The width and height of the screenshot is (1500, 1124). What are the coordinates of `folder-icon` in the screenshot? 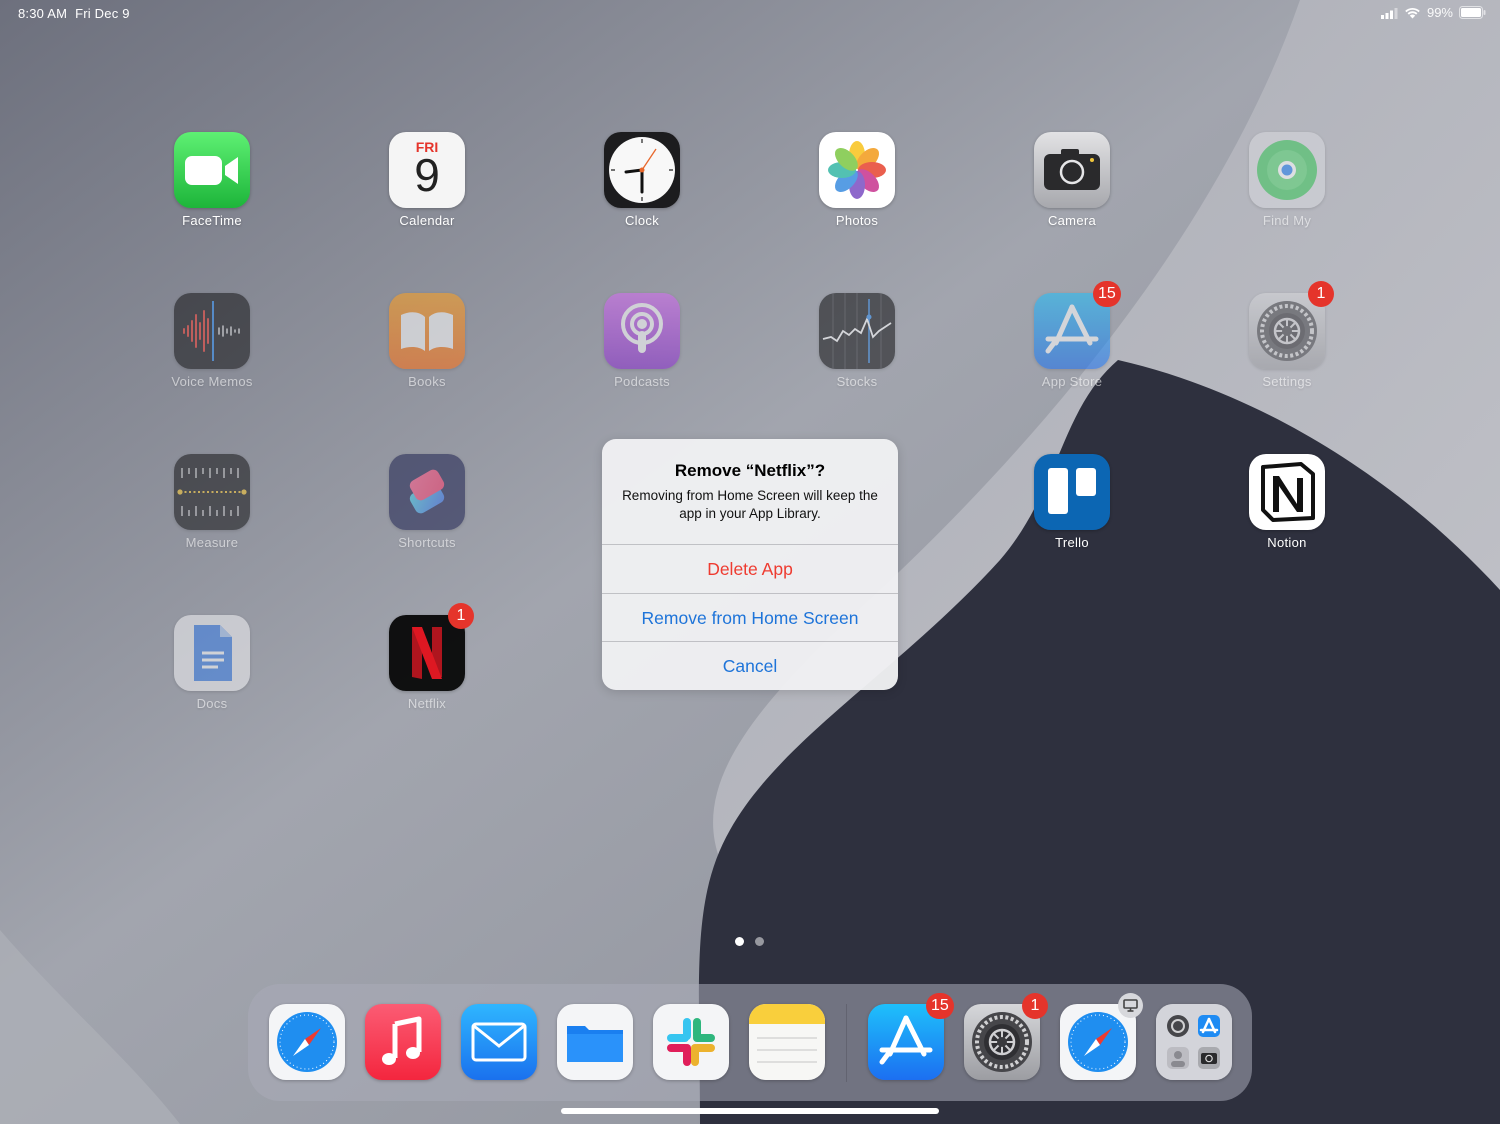 It's located at (595, 1042).